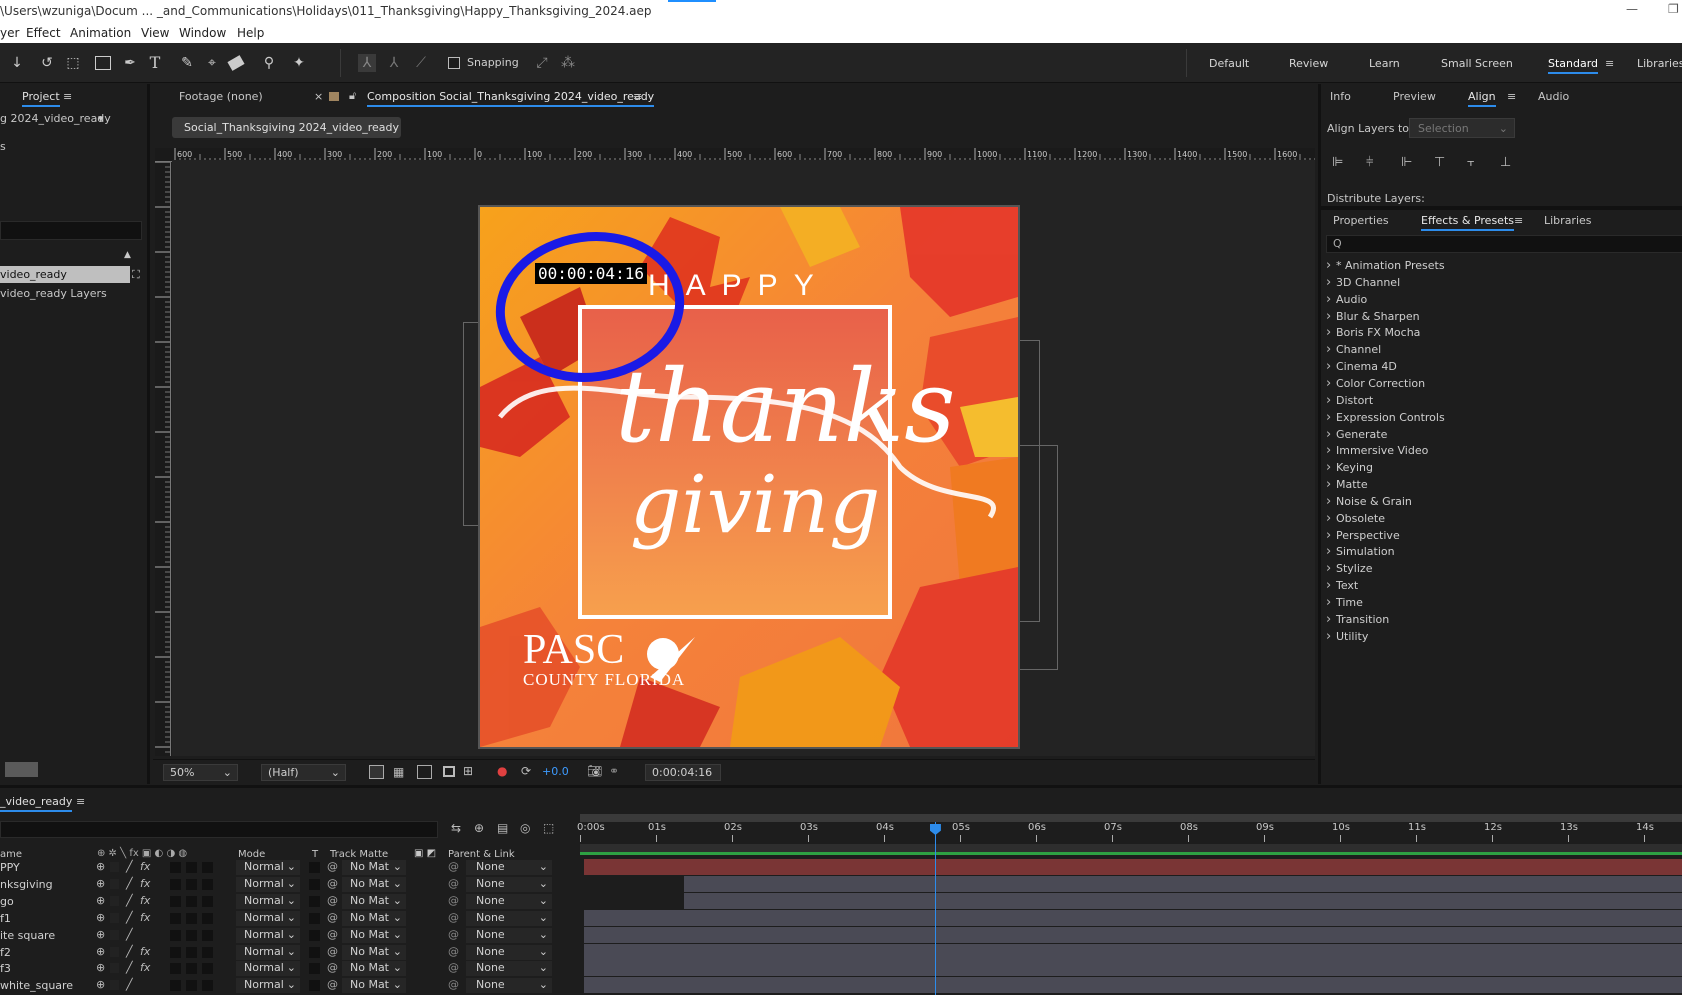 This screenshot has height=995, width=1682. I want to click on project-search-input, so click(71, 230).